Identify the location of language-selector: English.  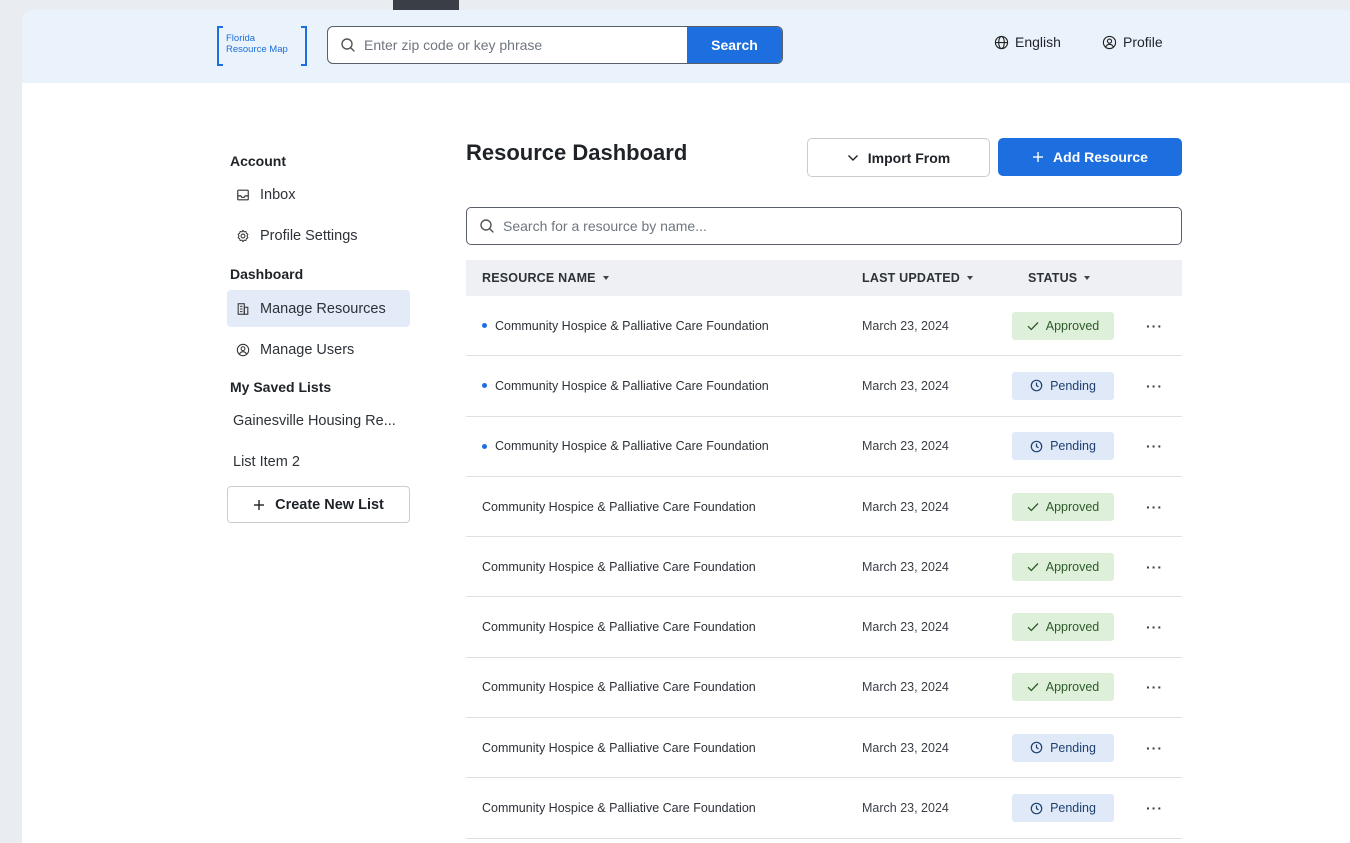
(1027, 42).